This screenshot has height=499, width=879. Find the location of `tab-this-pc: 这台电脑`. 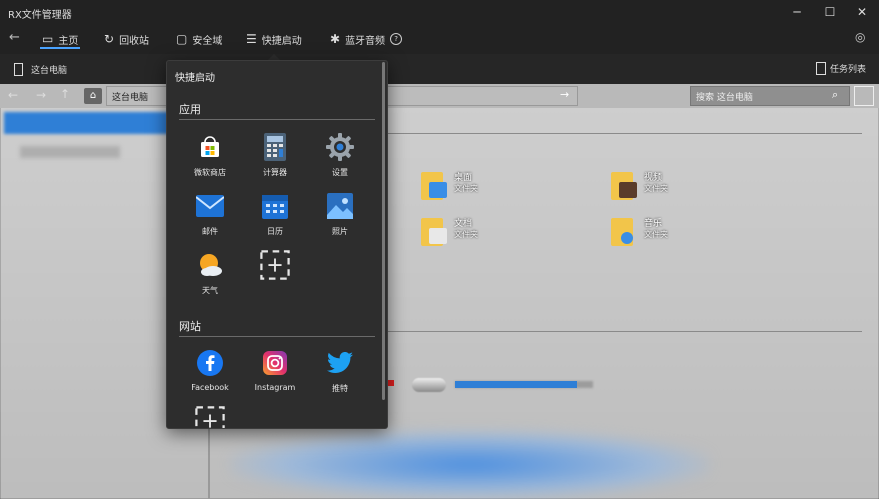

tab-this-pc: 这台电脑 is located at coordinates (40, 69).